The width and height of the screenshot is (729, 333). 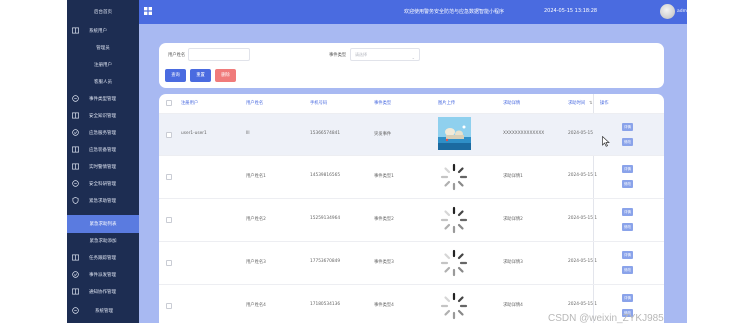 I want to click on sidebar-item-label: 紧急求助管理, so click(x=102, y=201).